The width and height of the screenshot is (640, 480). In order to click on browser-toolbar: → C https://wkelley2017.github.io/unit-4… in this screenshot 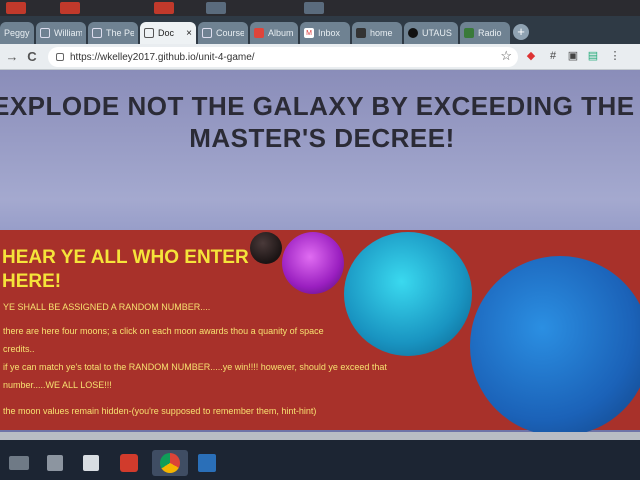, I will do `click(320, 57)`.